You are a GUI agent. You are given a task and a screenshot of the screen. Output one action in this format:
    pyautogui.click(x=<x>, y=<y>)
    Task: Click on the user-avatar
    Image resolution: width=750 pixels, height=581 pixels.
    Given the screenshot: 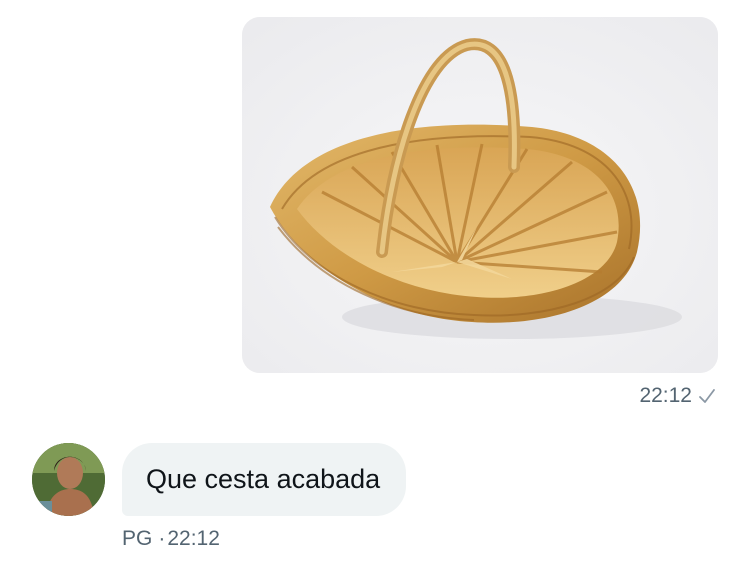 What is the action you would take?
    pyautogui.click(x=68, y=479)
    